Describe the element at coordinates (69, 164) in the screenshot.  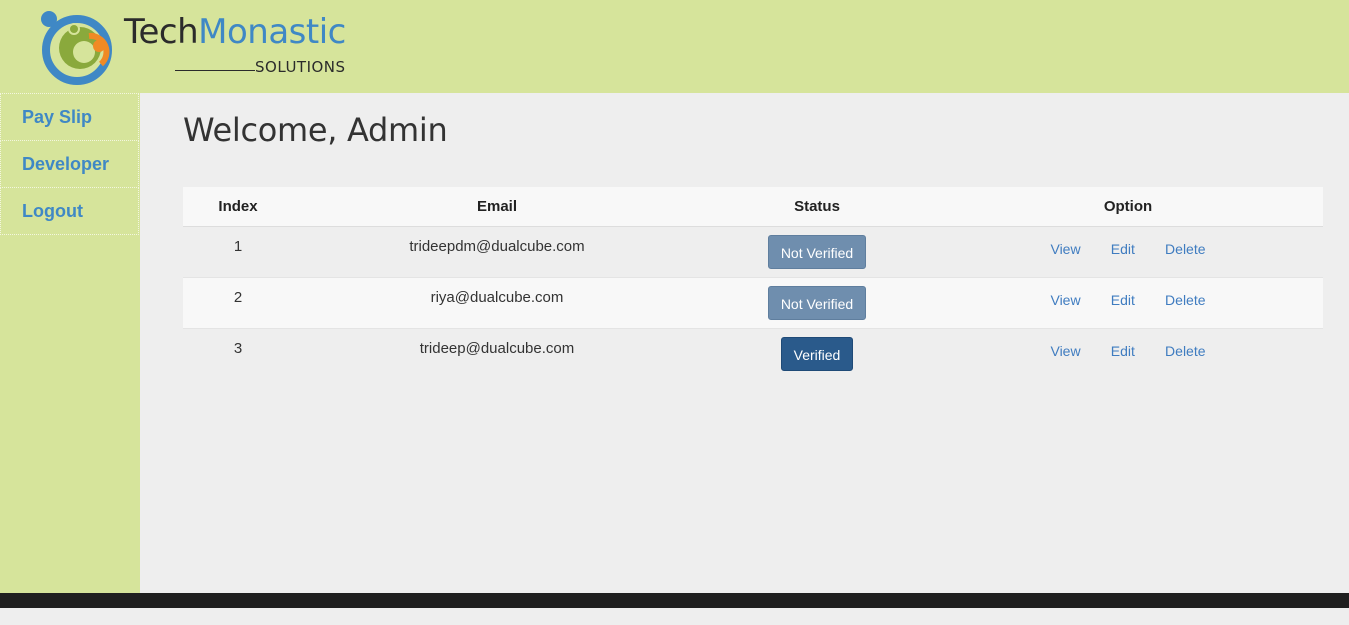
I see `sidebar-item-developer: Developer` at that location.